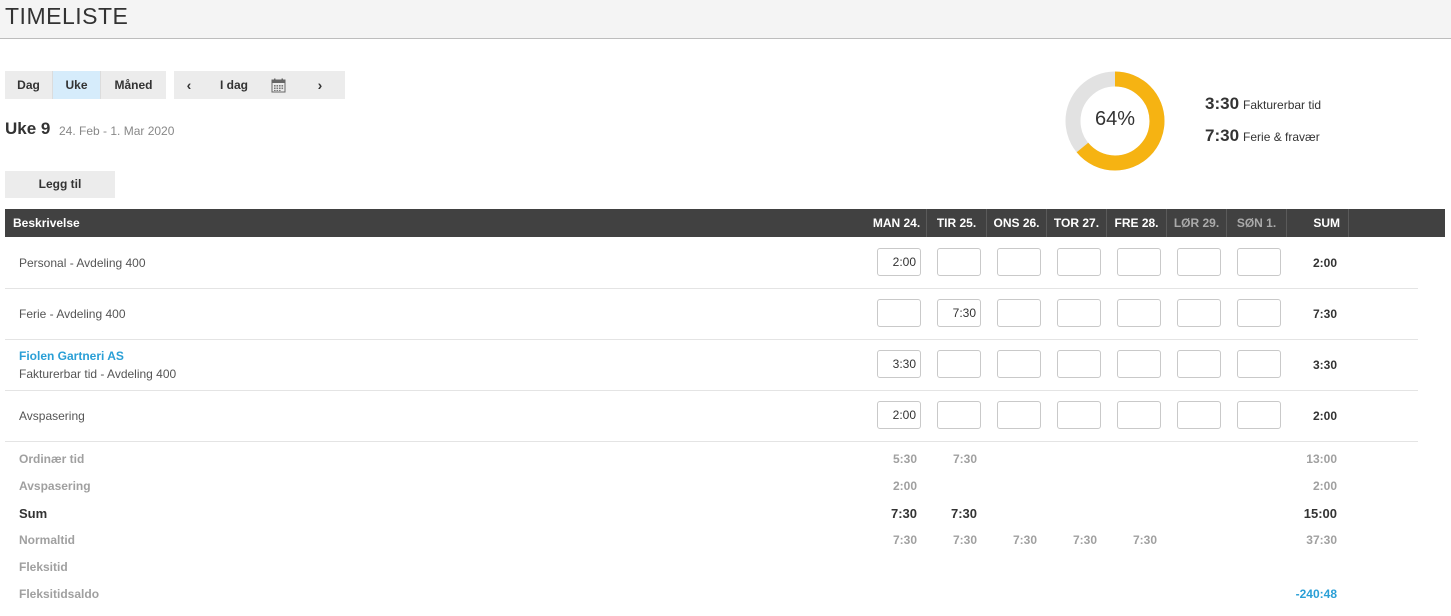  Describe the element at coordinates (47, 540) in the screenshot. I see `summary-label: Normaltid` at that location.